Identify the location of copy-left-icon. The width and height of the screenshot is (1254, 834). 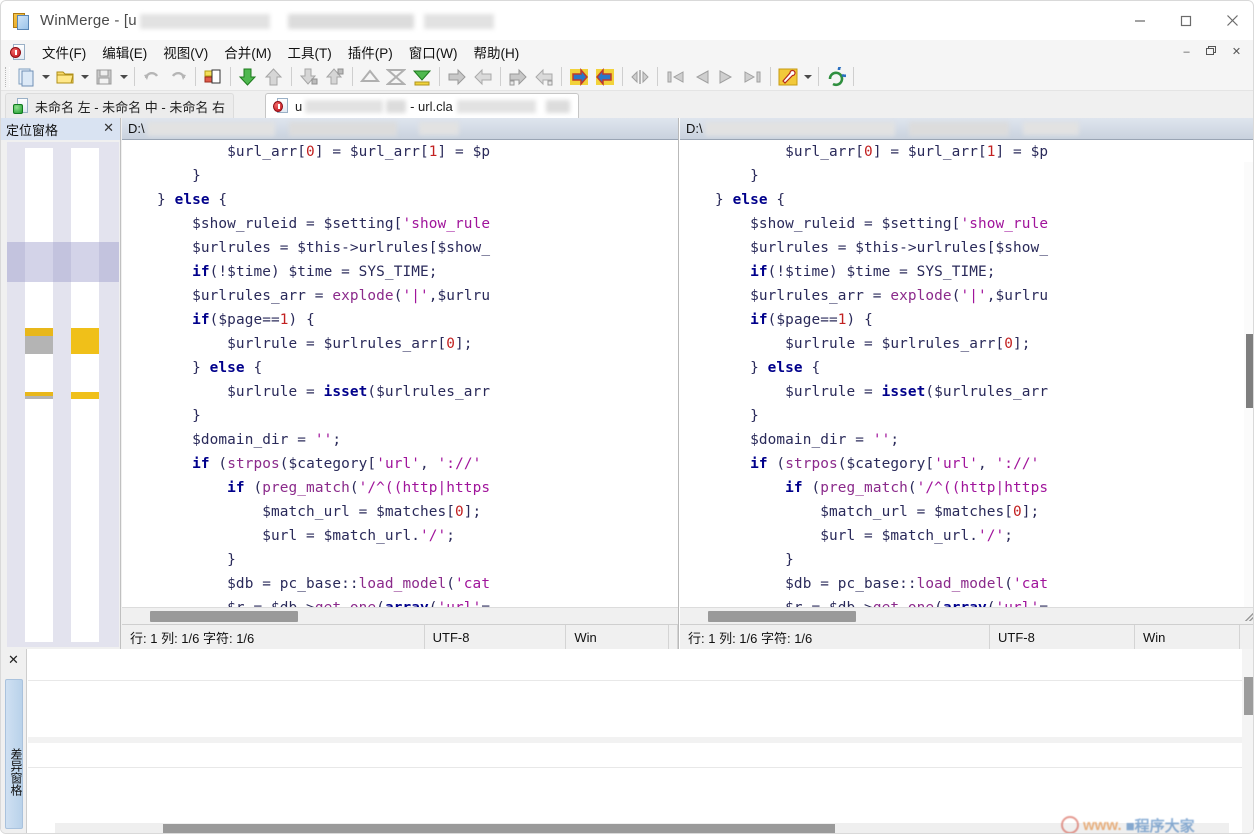
(483, 77).